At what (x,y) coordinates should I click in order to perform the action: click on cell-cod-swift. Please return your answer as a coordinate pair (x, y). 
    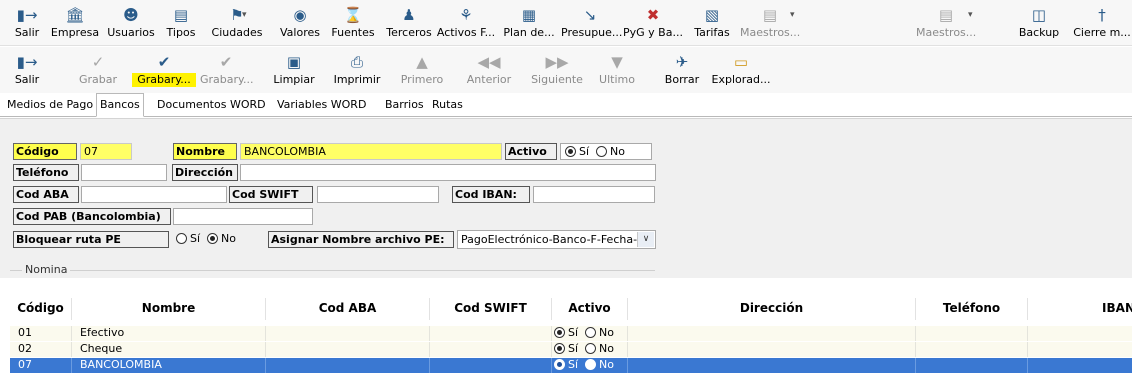
    Looking at the image, I should click on (491, 333).